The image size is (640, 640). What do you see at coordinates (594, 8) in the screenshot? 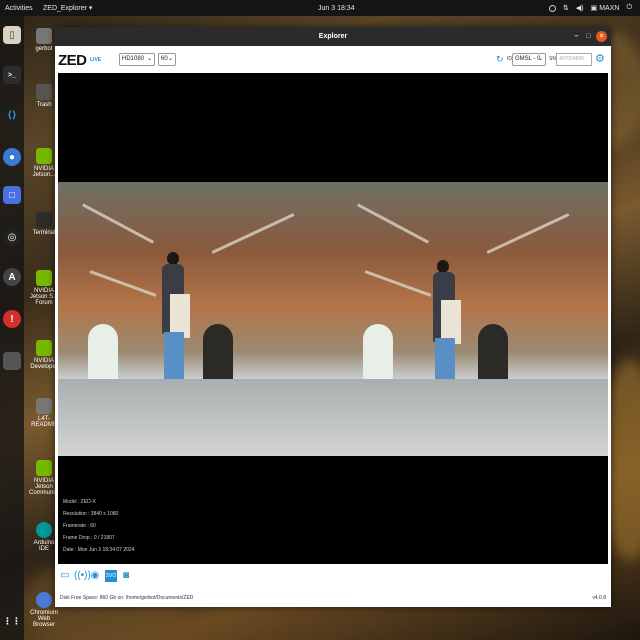
I see `power-mode-icon: ▣` at bounding box center [594, 8].